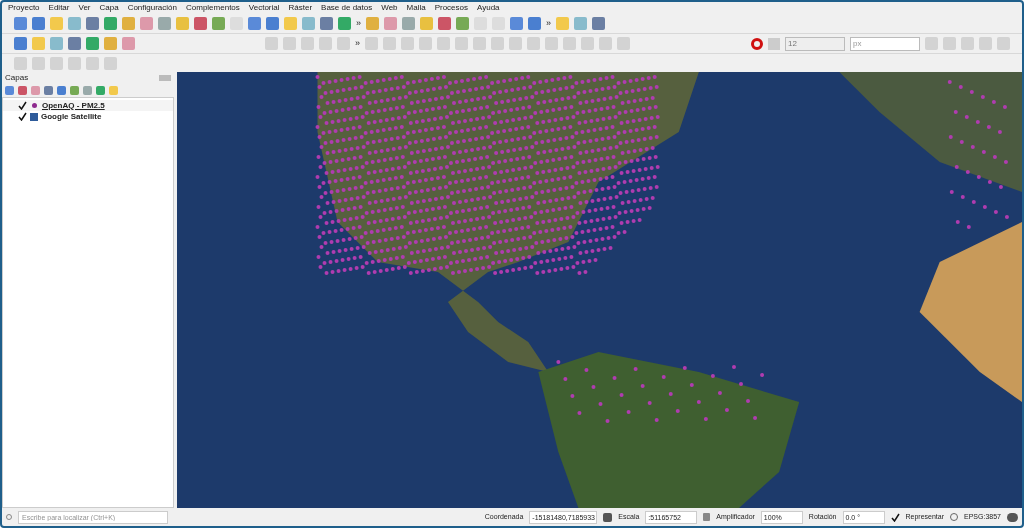 Image resolution: width=1024 pixels, height=528 pixels. What do you see at coordinates (300, 8) in the screenshot?
I see `menu-item: Ráster` at bounding box center [300, 8].